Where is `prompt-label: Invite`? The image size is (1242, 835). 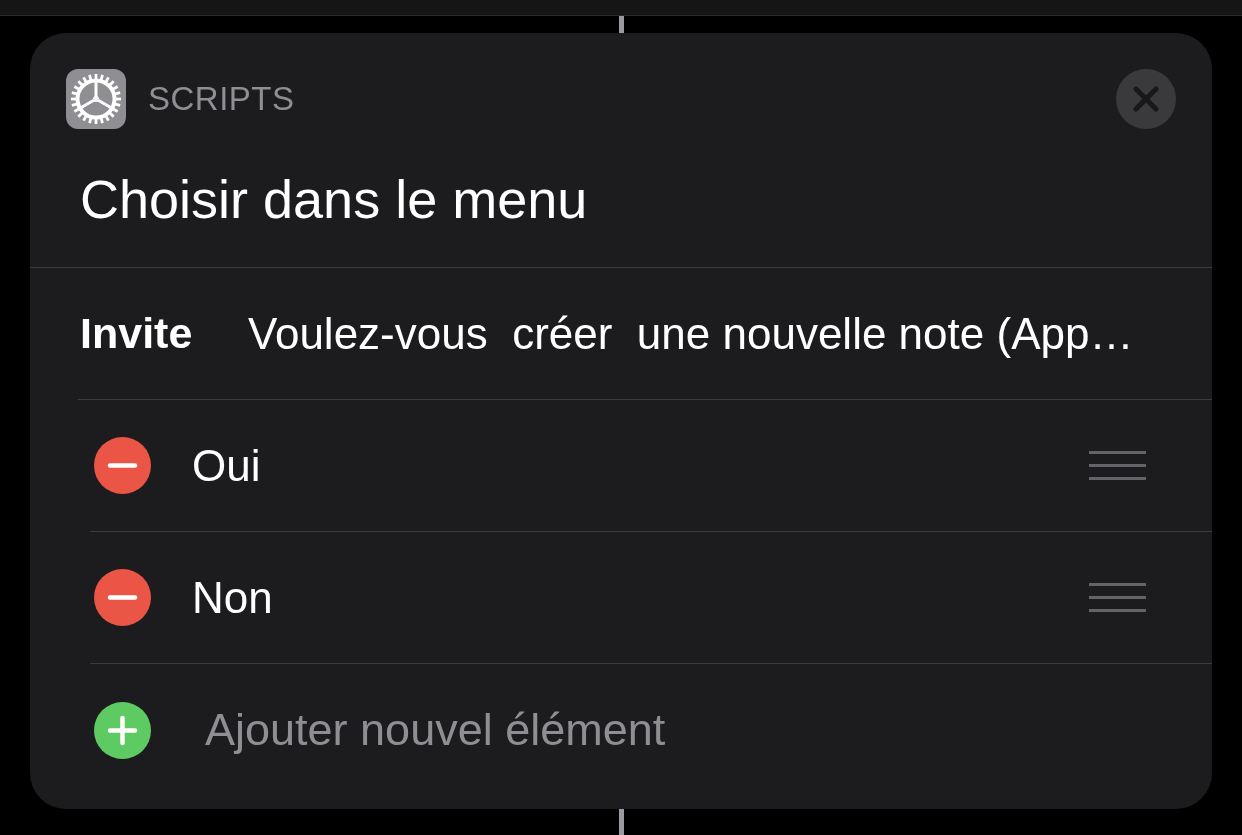
prompt-label: Invite is located at coordinates (137, 333).